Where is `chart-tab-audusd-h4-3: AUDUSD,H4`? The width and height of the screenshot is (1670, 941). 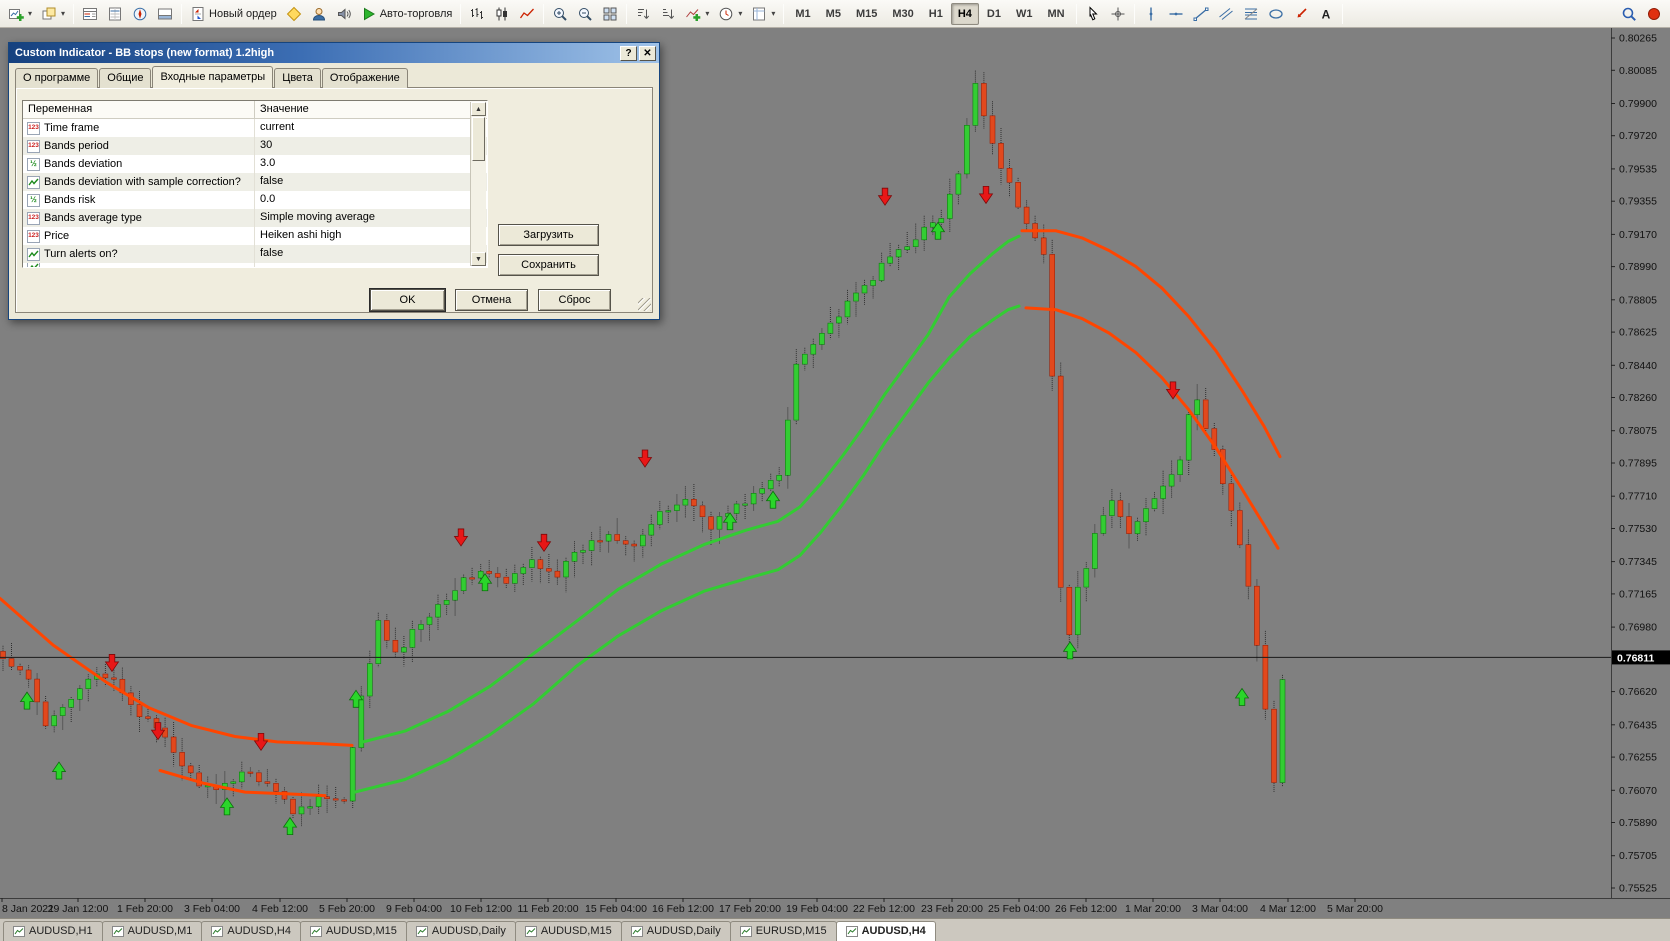 chart-tab-audusd-h4-3: AUDUSD,H4 is located at coordinates (251, 931).